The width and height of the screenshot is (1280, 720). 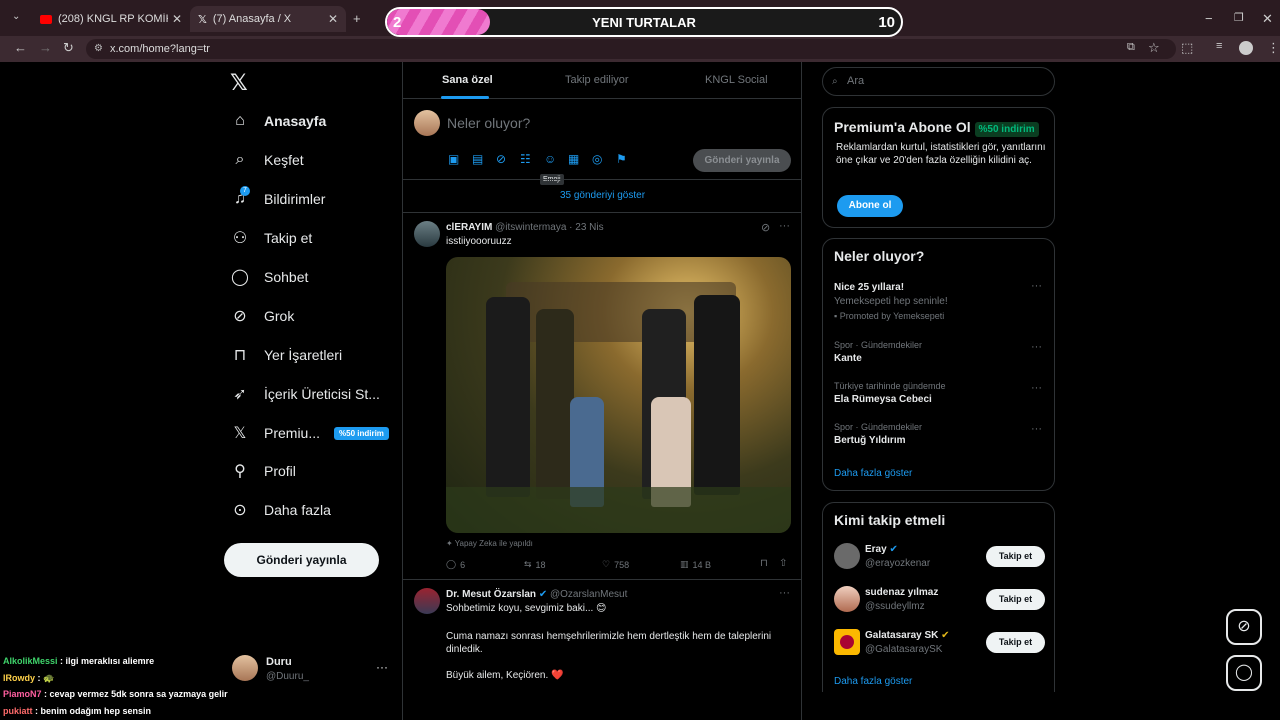 What do you see at coordinates (535, 564) in the screenshot?
I see `repost-button: ⇆ 18` at bounding box center [535, 564].